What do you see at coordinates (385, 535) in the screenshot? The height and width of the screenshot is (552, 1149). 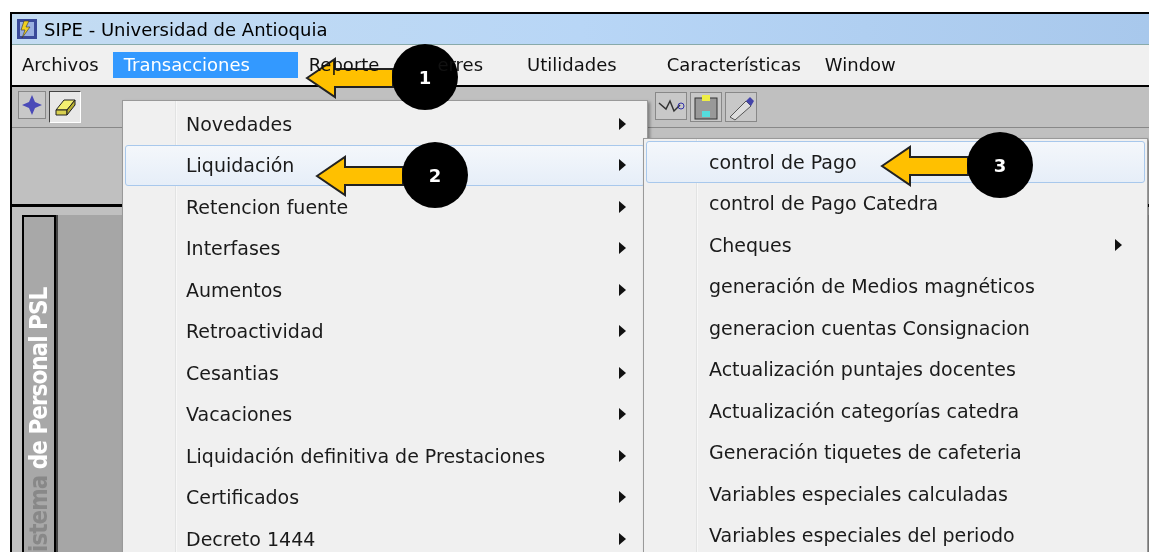 I see `menu-item: Decreto 1444` at bounding box center [385, 535].